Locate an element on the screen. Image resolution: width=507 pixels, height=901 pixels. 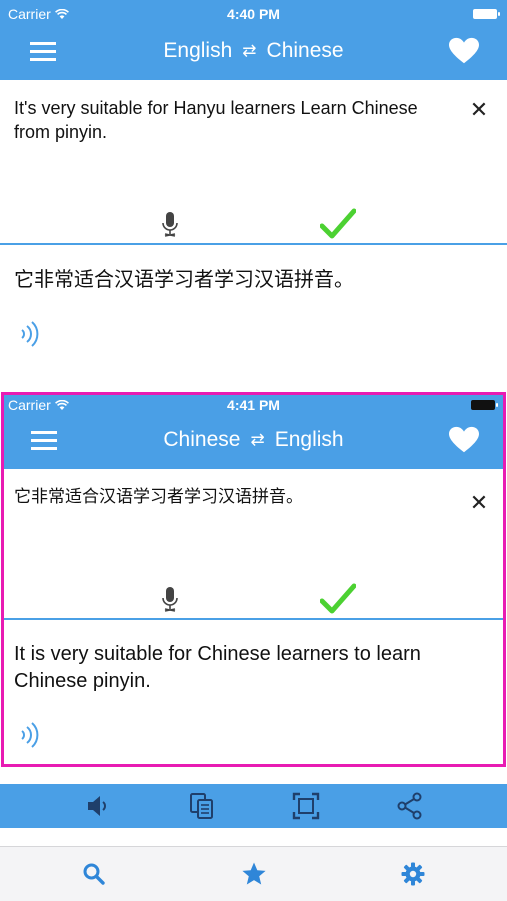
gear-icon is located at coordinates (413, 874).